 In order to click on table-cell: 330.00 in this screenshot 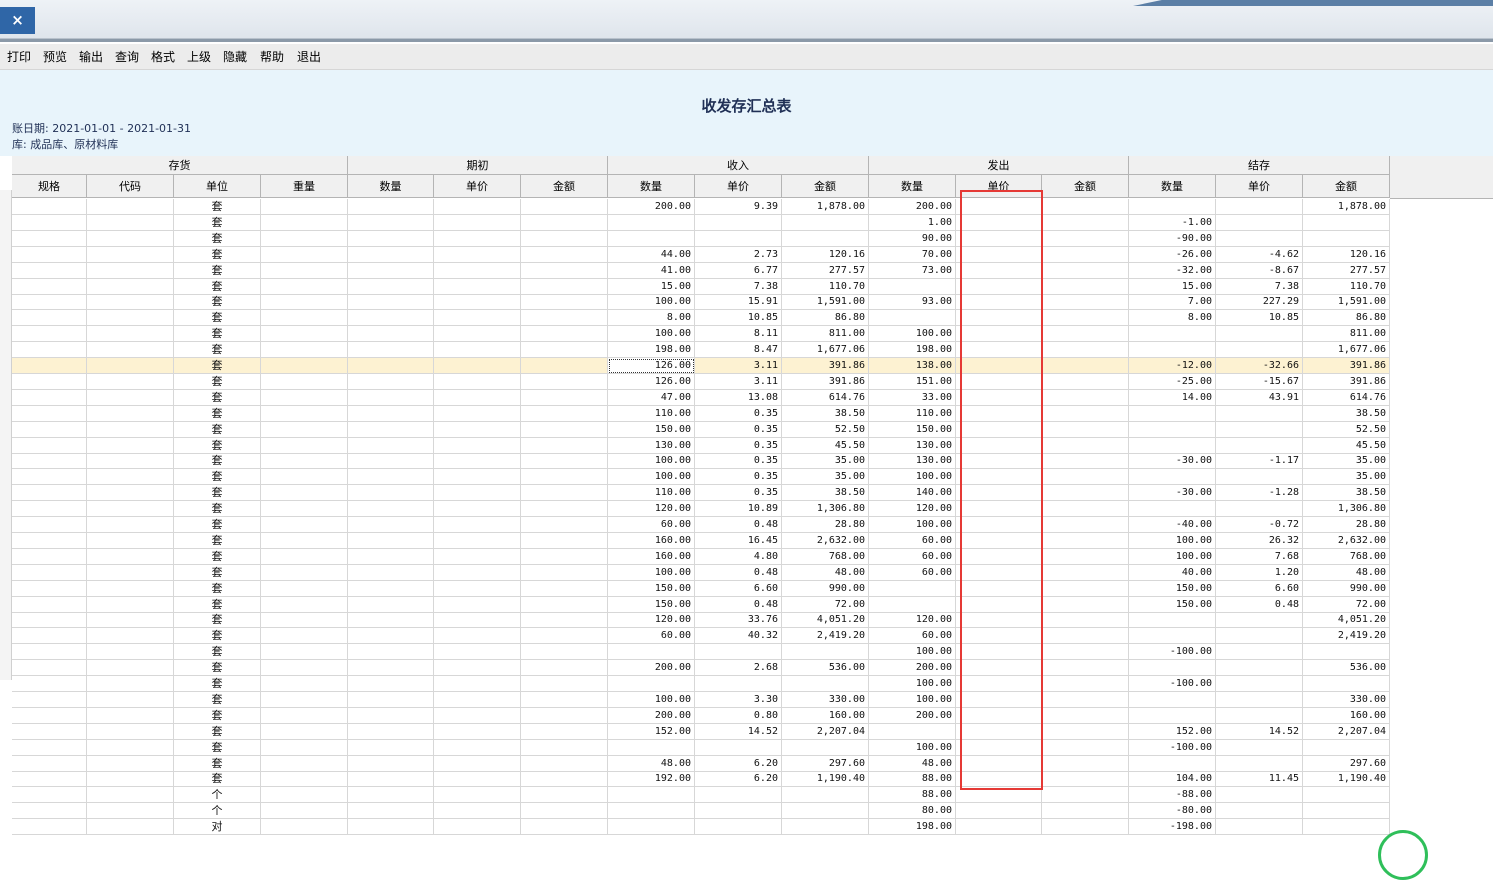, I will do `click(1346, 699)`.